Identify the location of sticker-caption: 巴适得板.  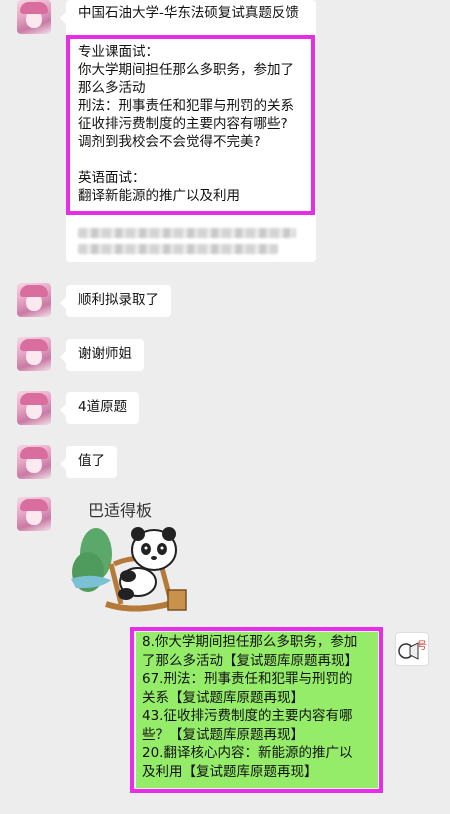
(120, 510).